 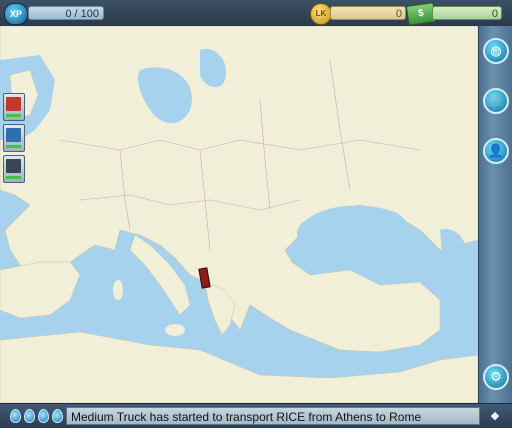 I want to click on right-sidebar: ◍ 🛒 👤 ⚙, so click(x=495, y=214).